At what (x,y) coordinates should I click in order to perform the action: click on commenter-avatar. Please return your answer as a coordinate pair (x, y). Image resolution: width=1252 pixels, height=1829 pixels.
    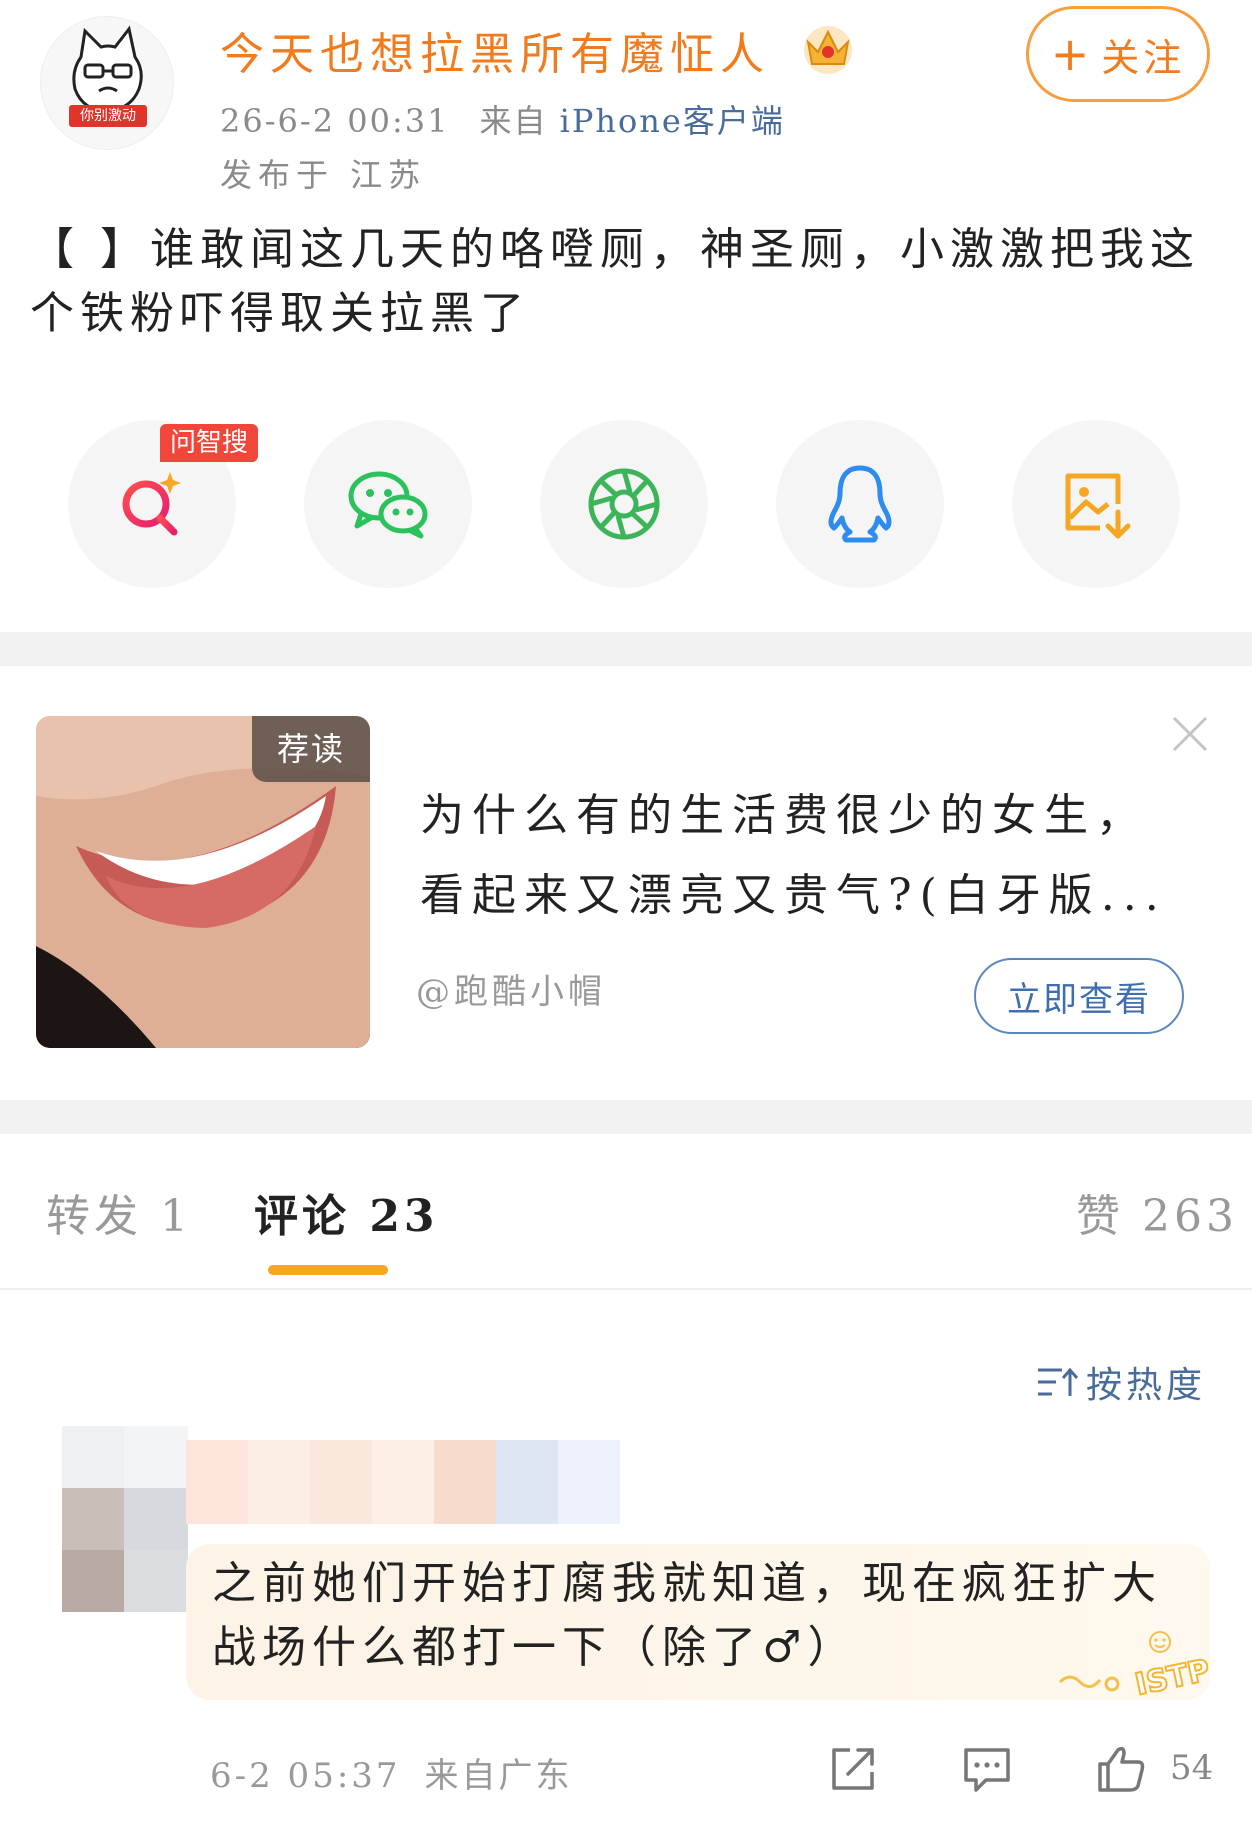
    Looking at the image, I should click on (125, 1519).